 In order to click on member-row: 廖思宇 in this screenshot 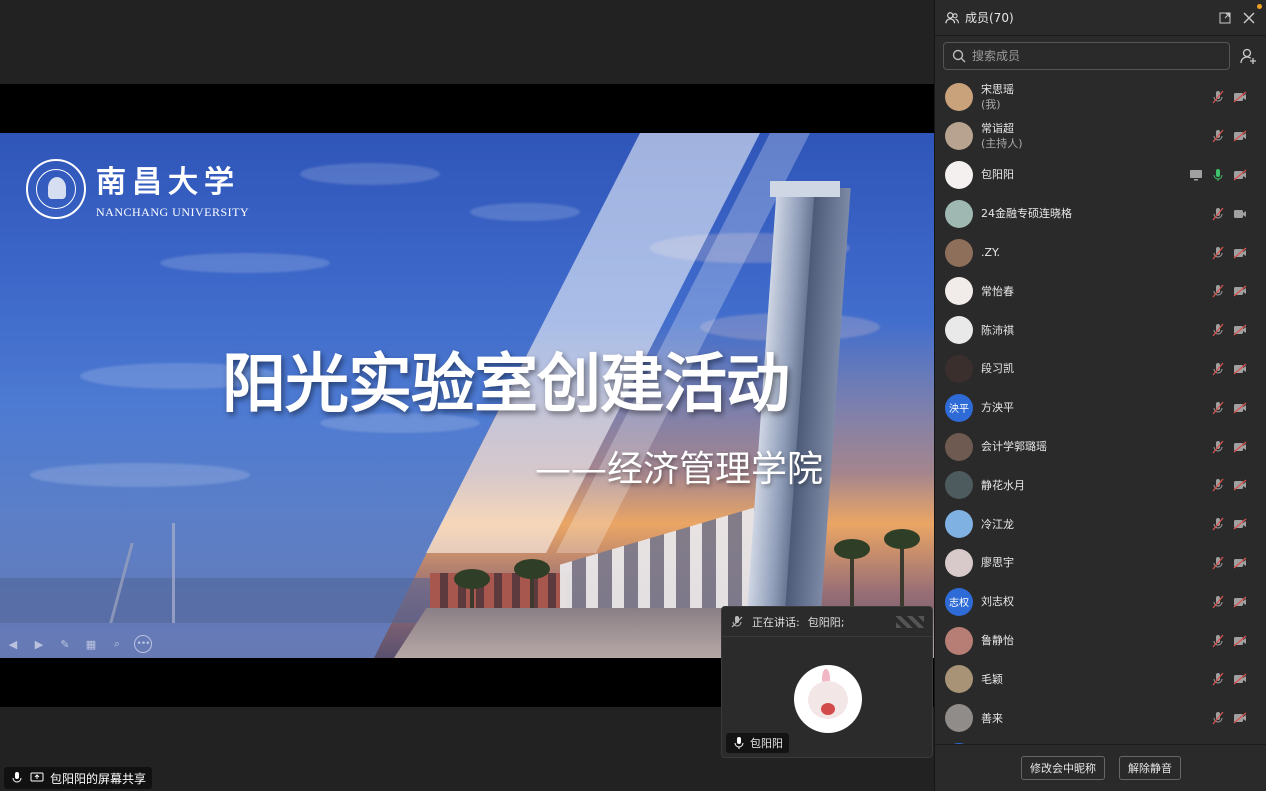, I will do `click(1100, 563)`.